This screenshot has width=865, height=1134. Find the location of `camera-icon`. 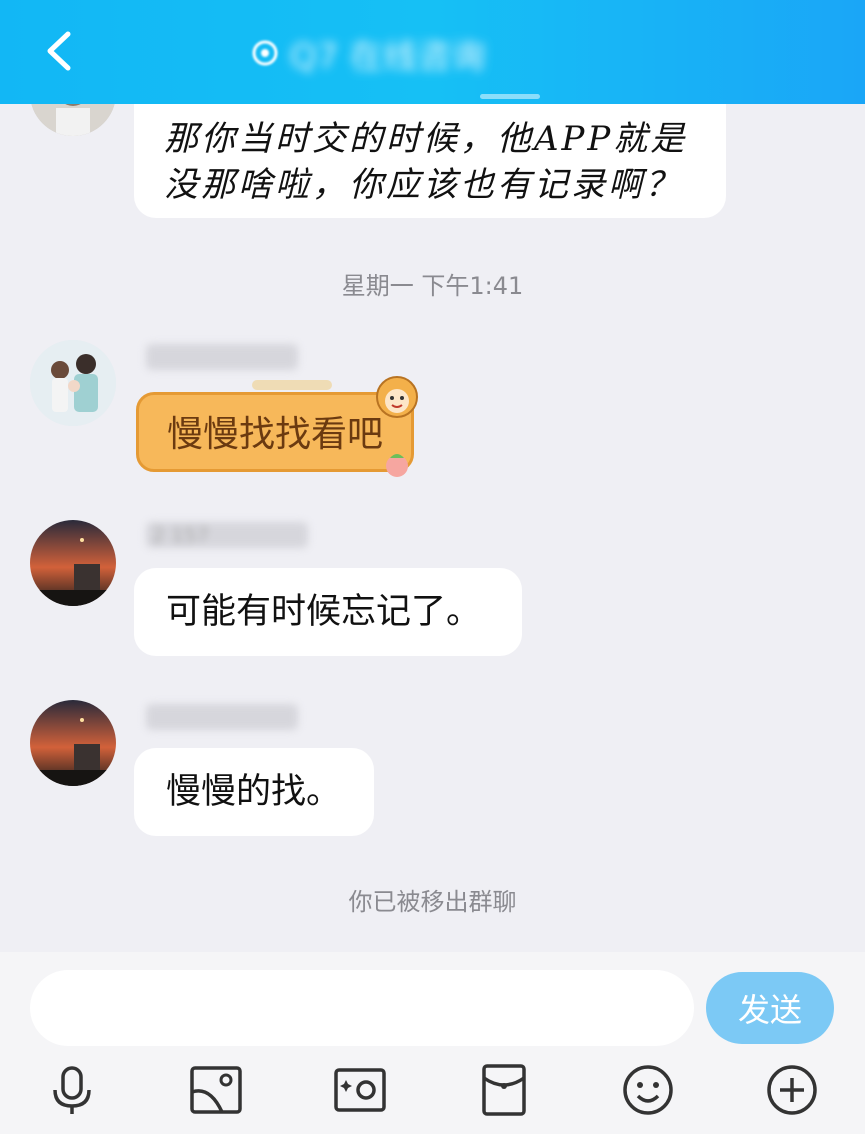

camera-icon is located at coordinates (360, 1090).